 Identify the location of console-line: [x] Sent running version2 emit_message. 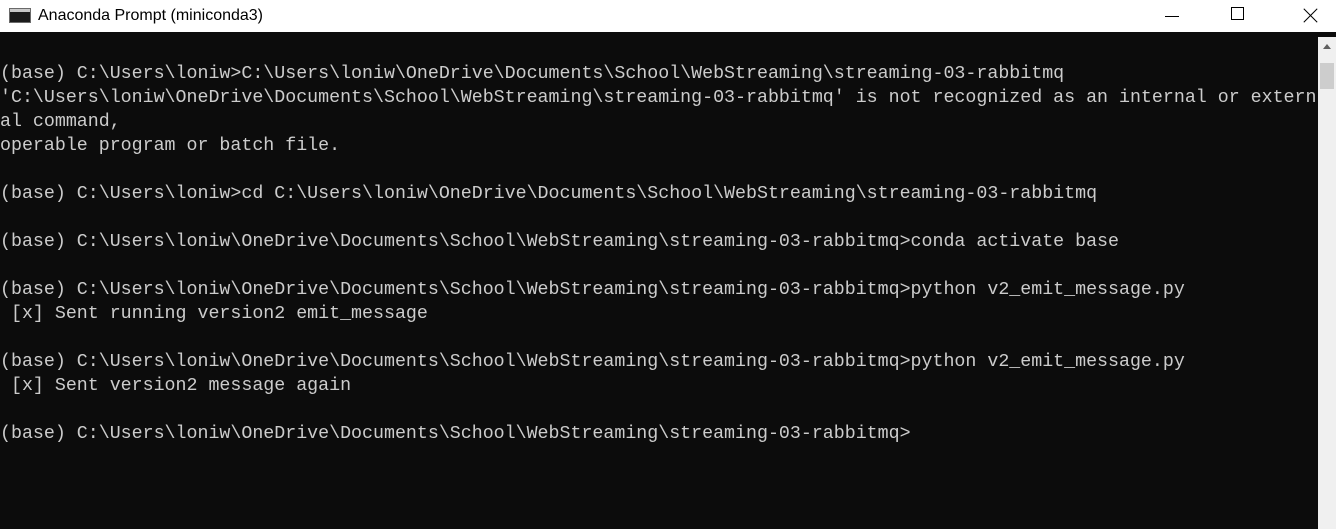
(214, 314).